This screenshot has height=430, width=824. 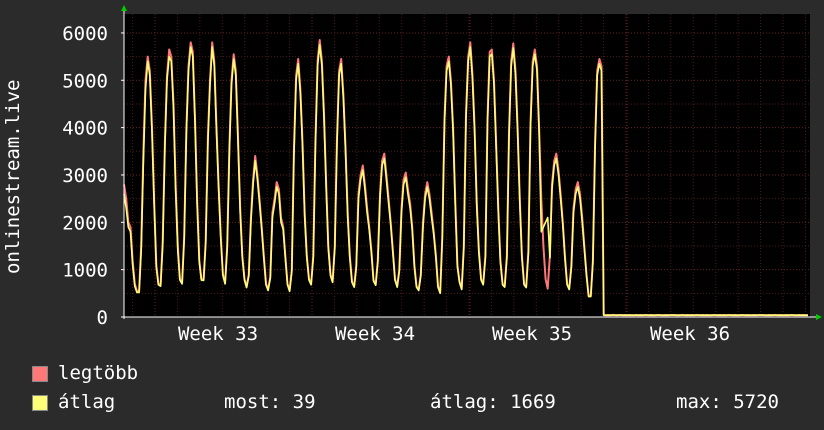 I want to click on stat-max: max: 5720, so click(x=727, y=402).